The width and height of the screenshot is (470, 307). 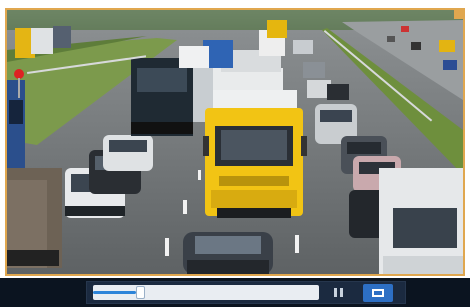 What do you see at coordinates (140, 292) in the screenshot?
I see `progress-handle` at bounding box center [140, 292].